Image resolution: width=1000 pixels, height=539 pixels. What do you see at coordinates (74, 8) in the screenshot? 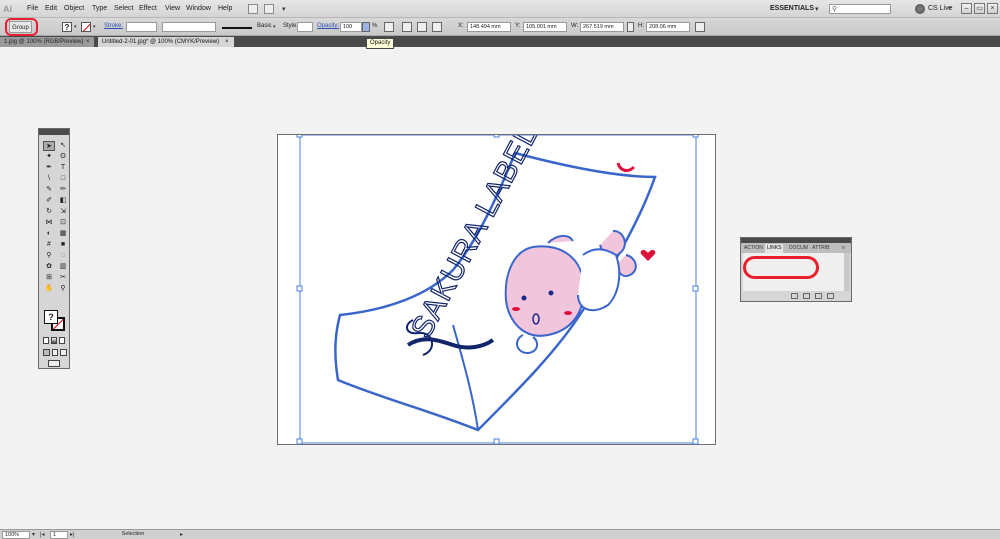
I see `menu-object: Object` at bounding box center [74, 8].